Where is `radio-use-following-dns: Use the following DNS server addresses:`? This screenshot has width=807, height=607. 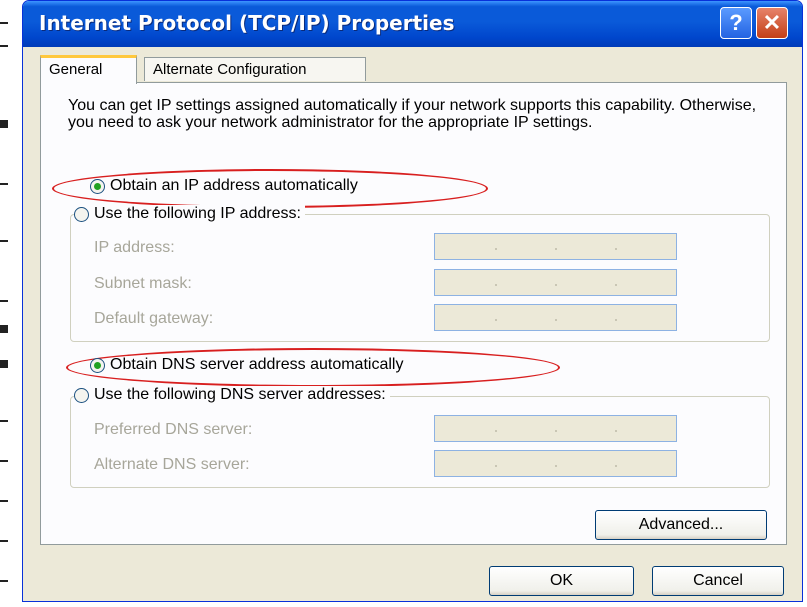 radio-use-following-dns: Use the following DNS server addresses: is located at coordinates (232, 395).